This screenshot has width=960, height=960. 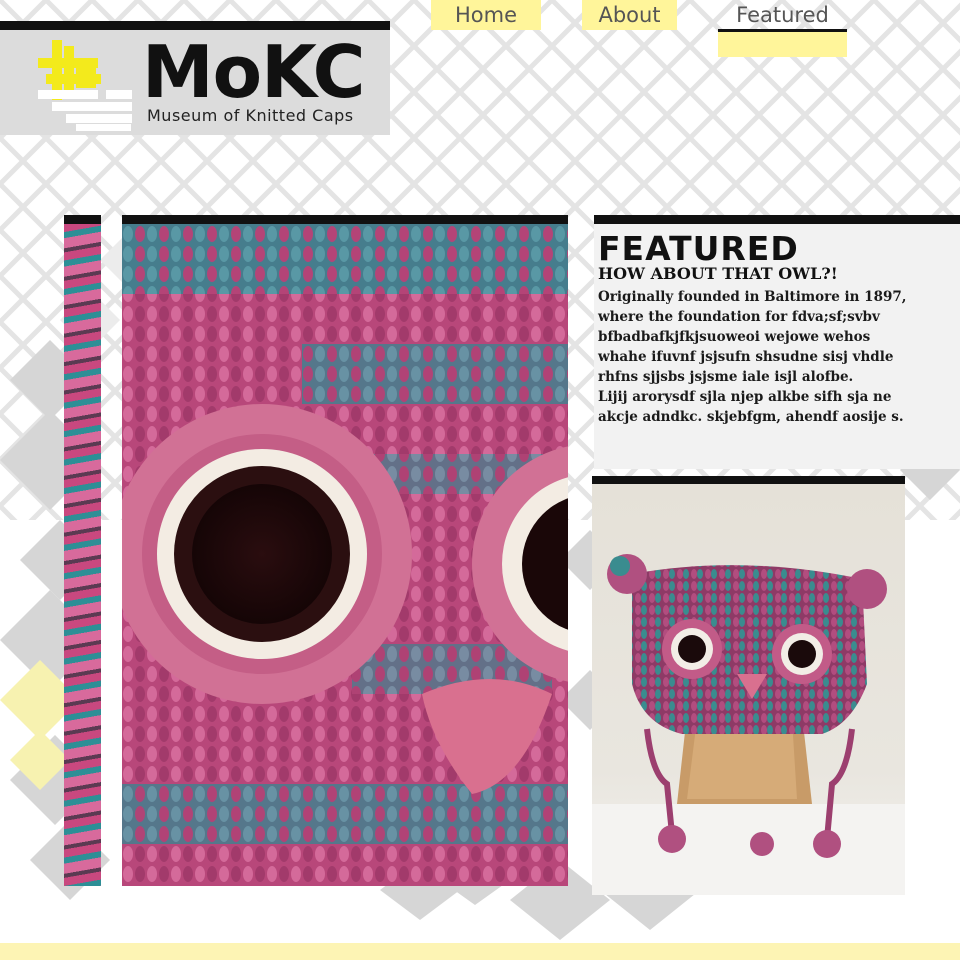 I want to click on knitted-blocks-logo-icon, so click(x=85, y=85).